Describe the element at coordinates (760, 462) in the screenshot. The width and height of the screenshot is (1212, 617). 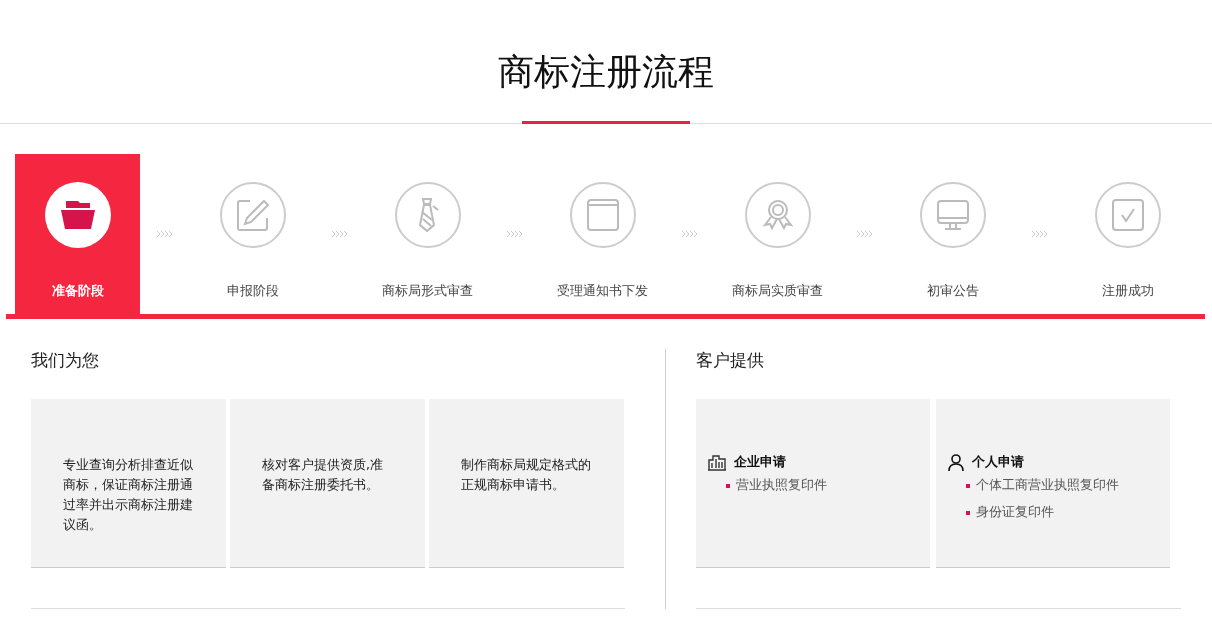
I see `card-title: 企业申请` at that location.